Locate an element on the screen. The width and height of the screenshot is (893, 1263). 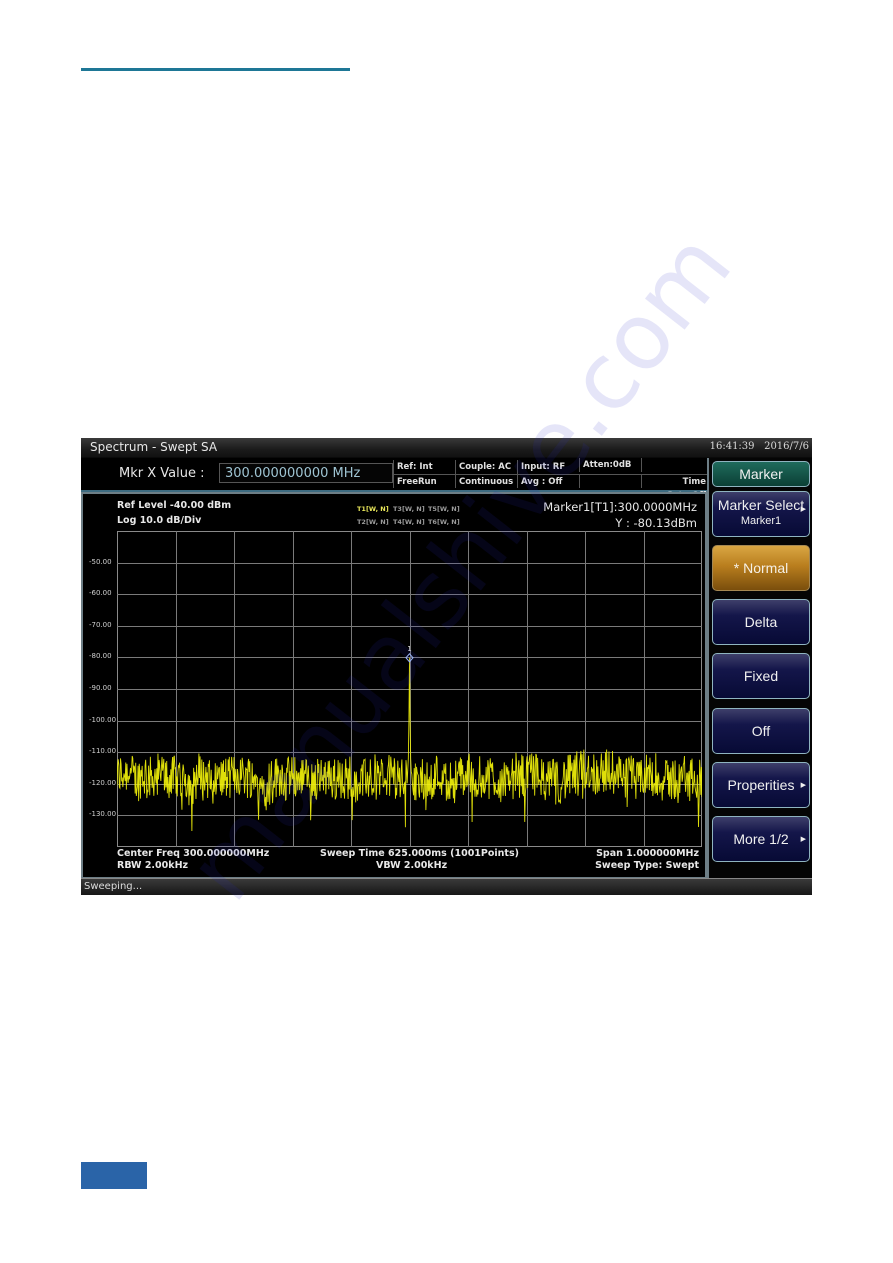
status-trigger: FreeRun is located at coordinates (424, 481).